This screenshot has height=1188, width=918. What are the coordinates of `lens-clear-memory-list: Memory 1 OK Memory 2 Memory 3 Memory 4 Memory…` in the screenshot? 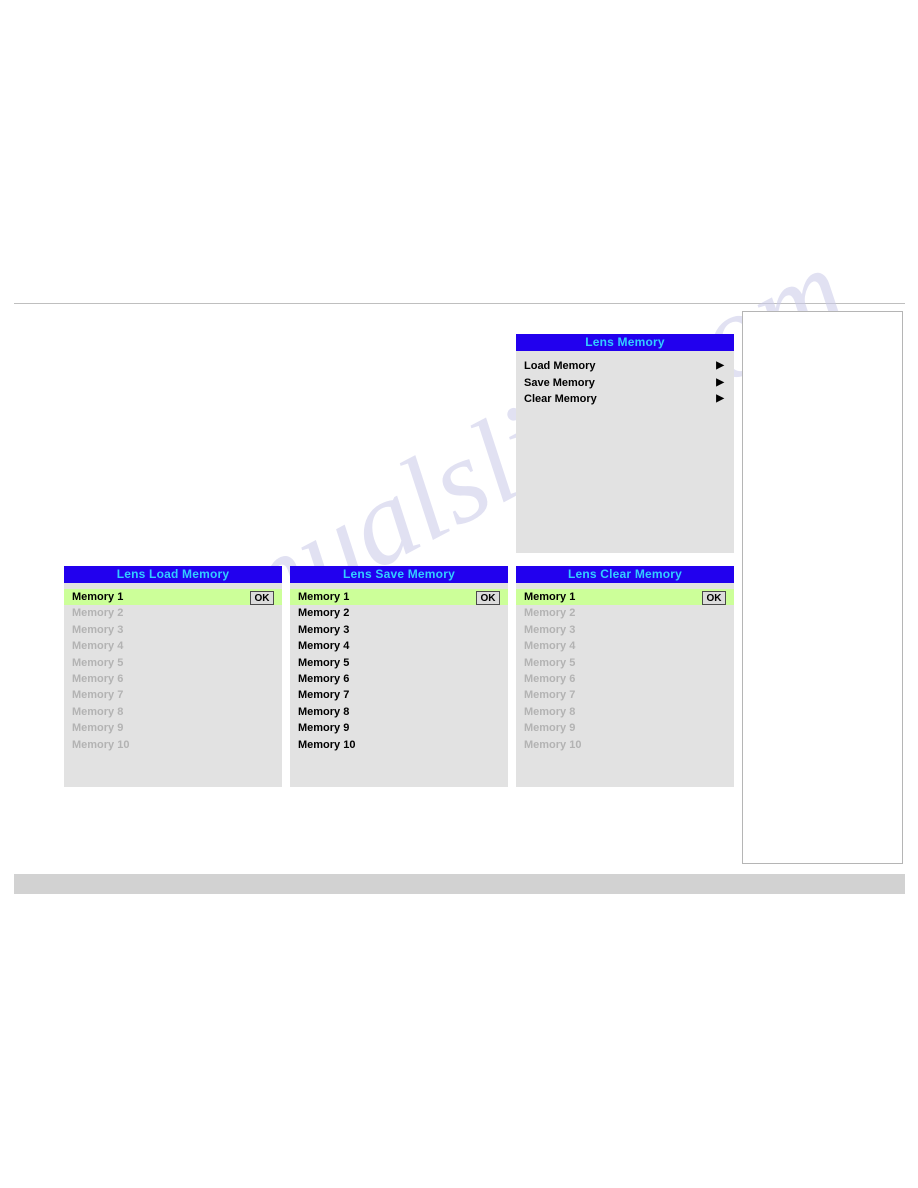 It's located at (625, 668).